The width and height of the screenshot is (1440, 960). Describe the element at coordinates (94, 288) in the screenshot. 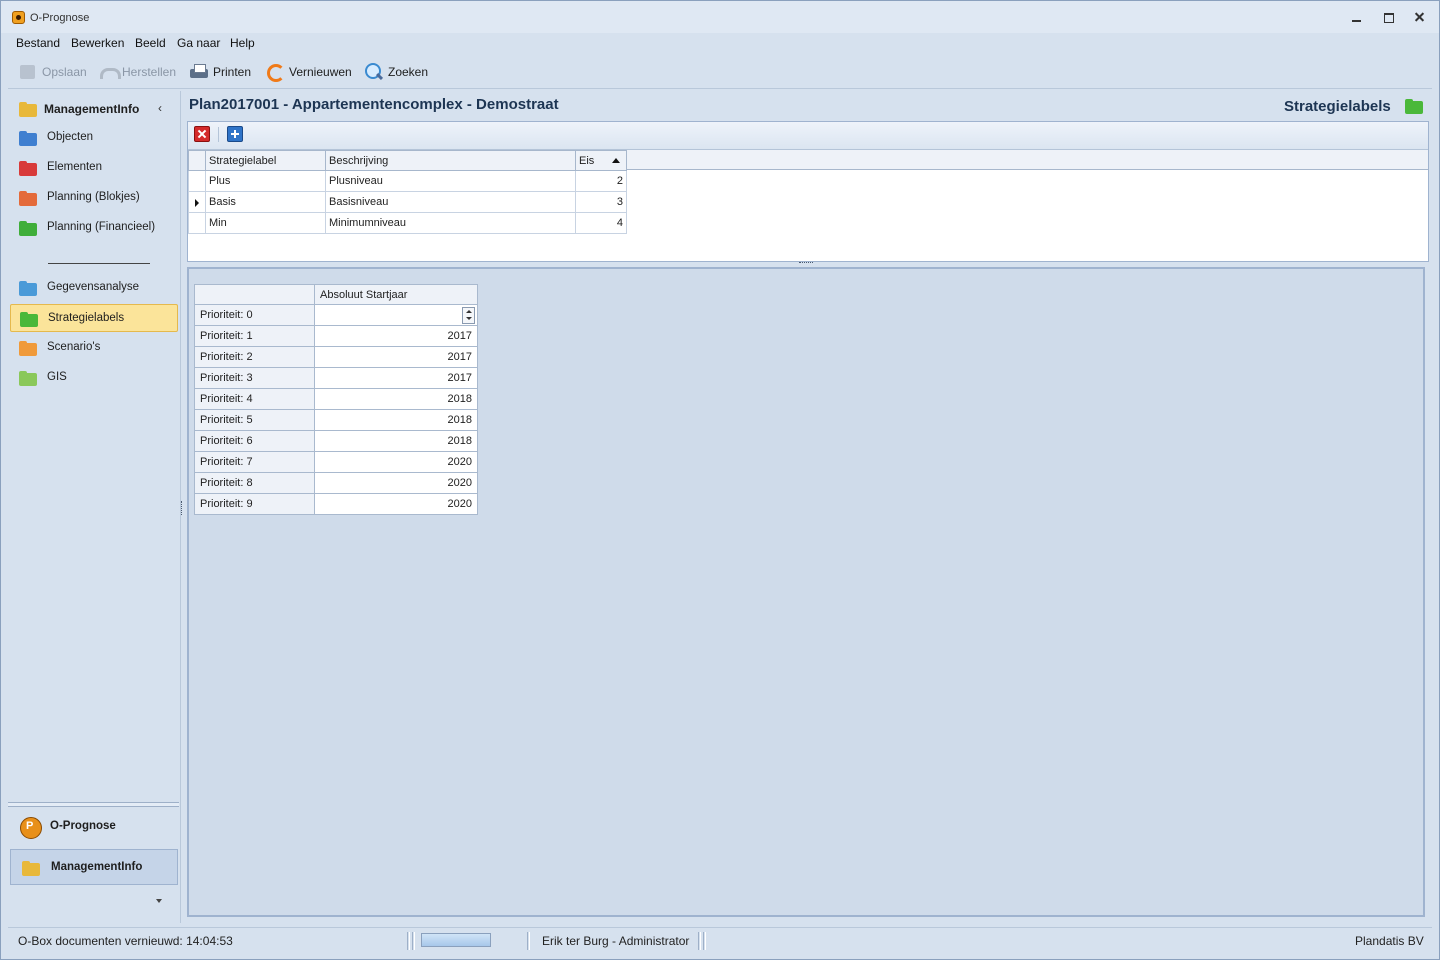

I see `nav-item-gegevensanalyse: Gegevensanalyse` at that location.